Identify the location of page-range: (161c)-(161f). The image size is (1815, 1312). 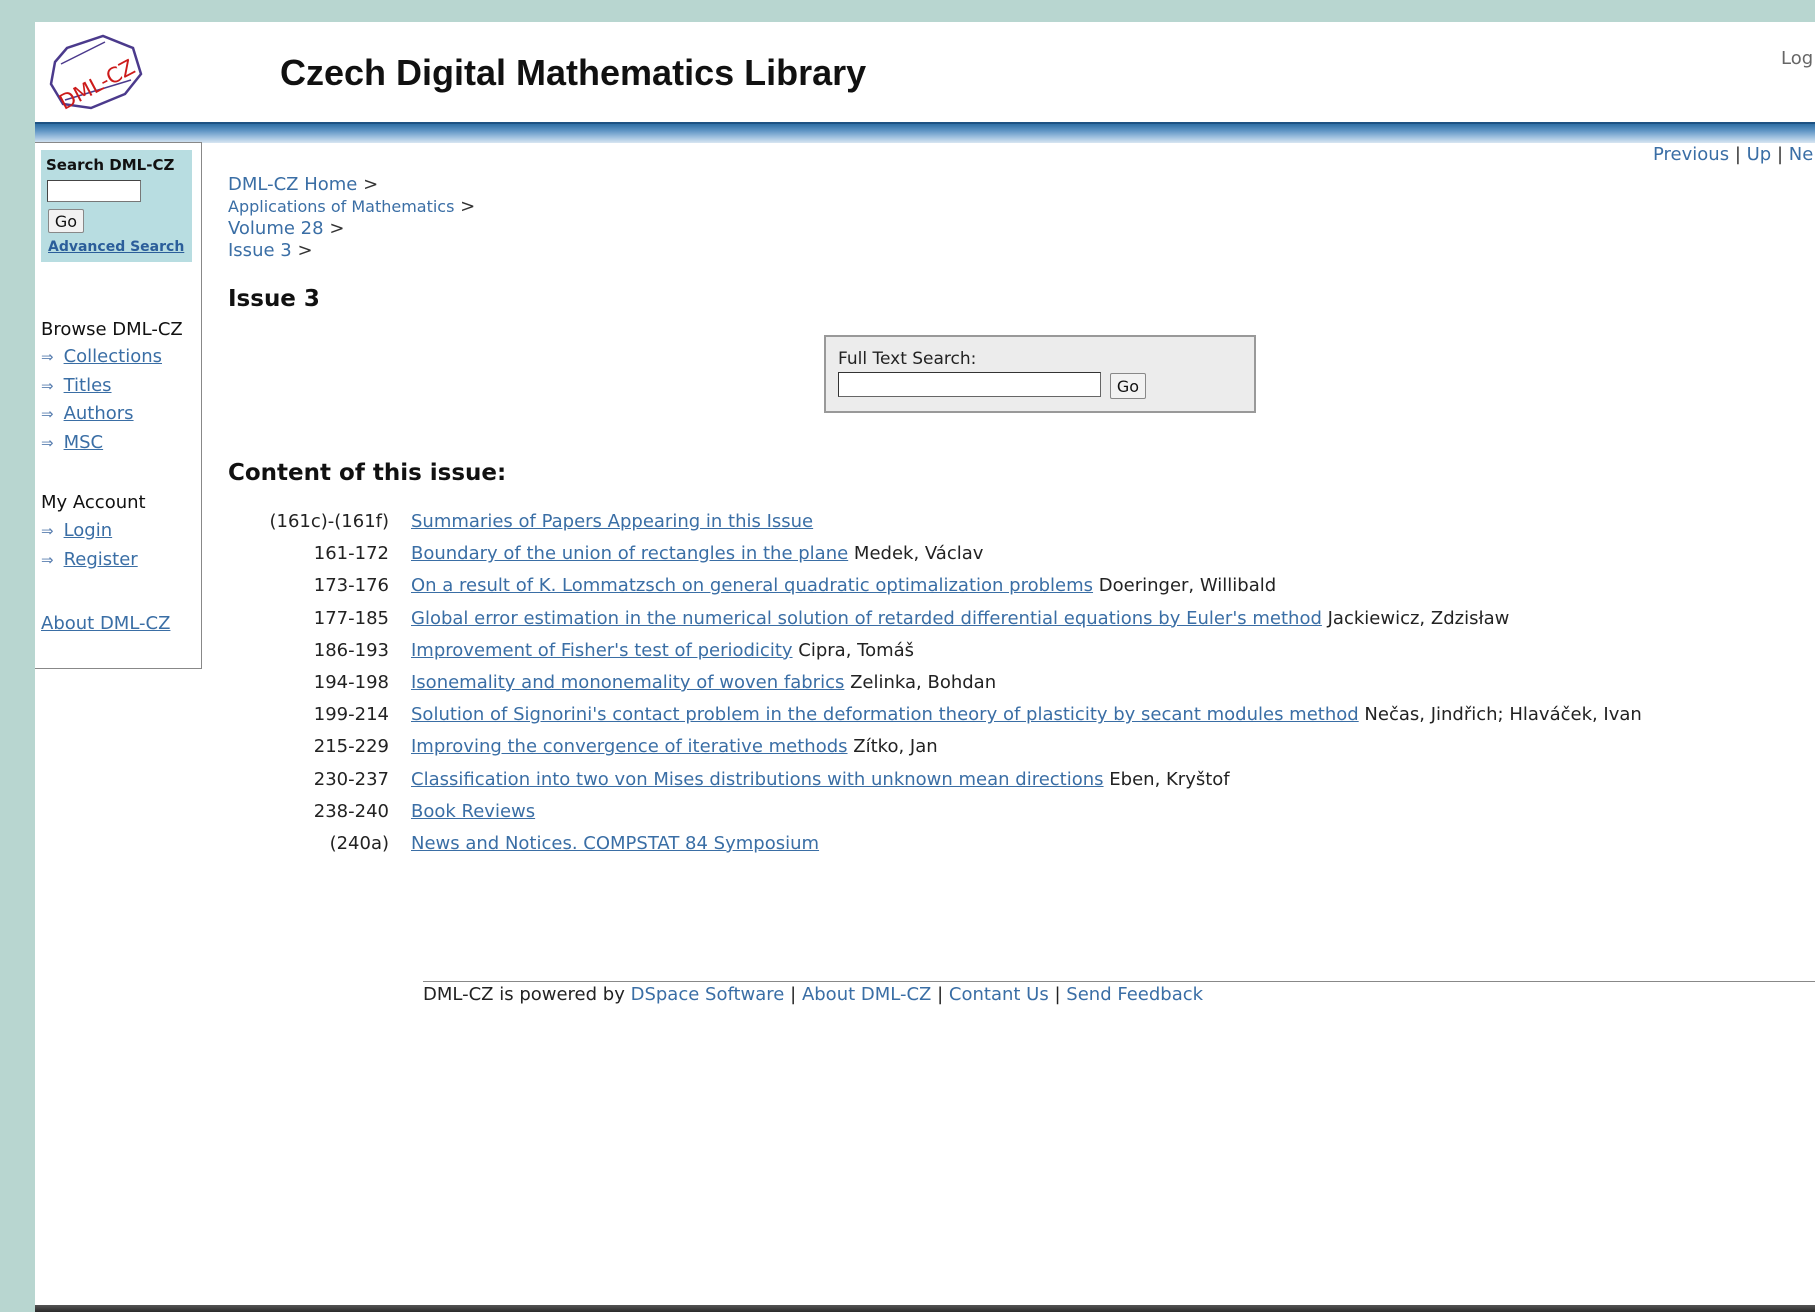
(329, 521).